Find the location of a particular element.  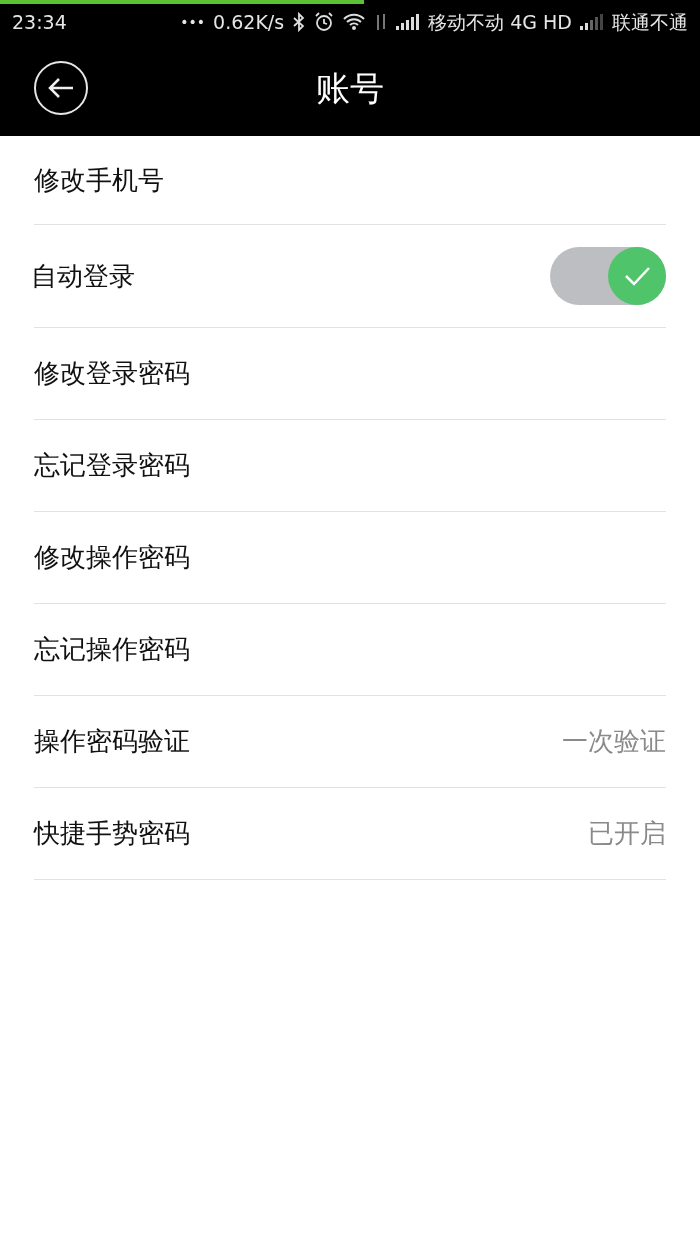

back-arrow-icon is located at coordinates (61, 88).